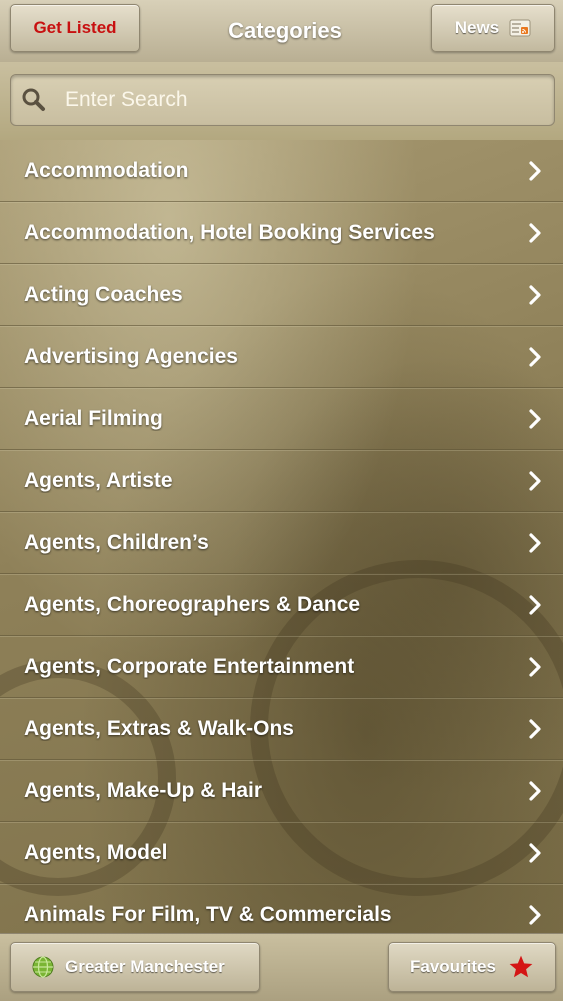 The height and width of the screenshot is (1001, 563). I want to click on category-row: Agents, Artiste, so click(281, 481).